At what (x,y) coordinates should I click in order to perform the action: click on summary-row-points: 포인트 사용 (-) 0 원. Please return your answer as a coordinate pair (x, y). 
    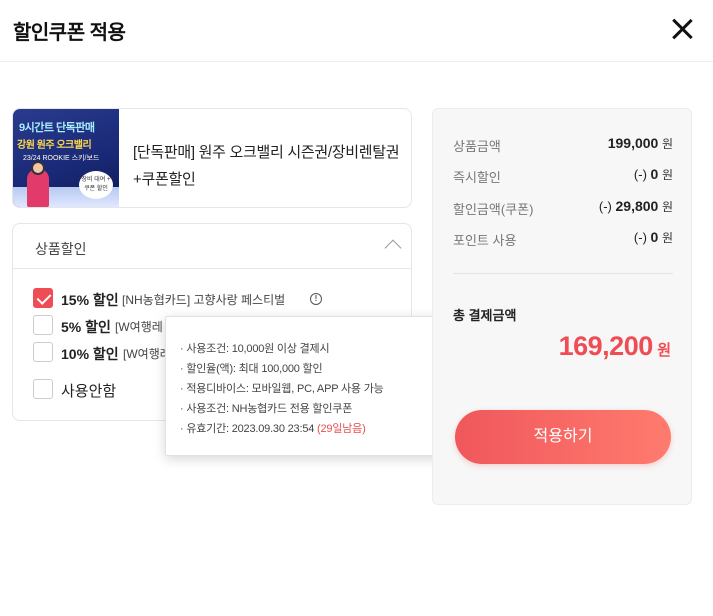
    Looking at the image, I should click on (563, 238).